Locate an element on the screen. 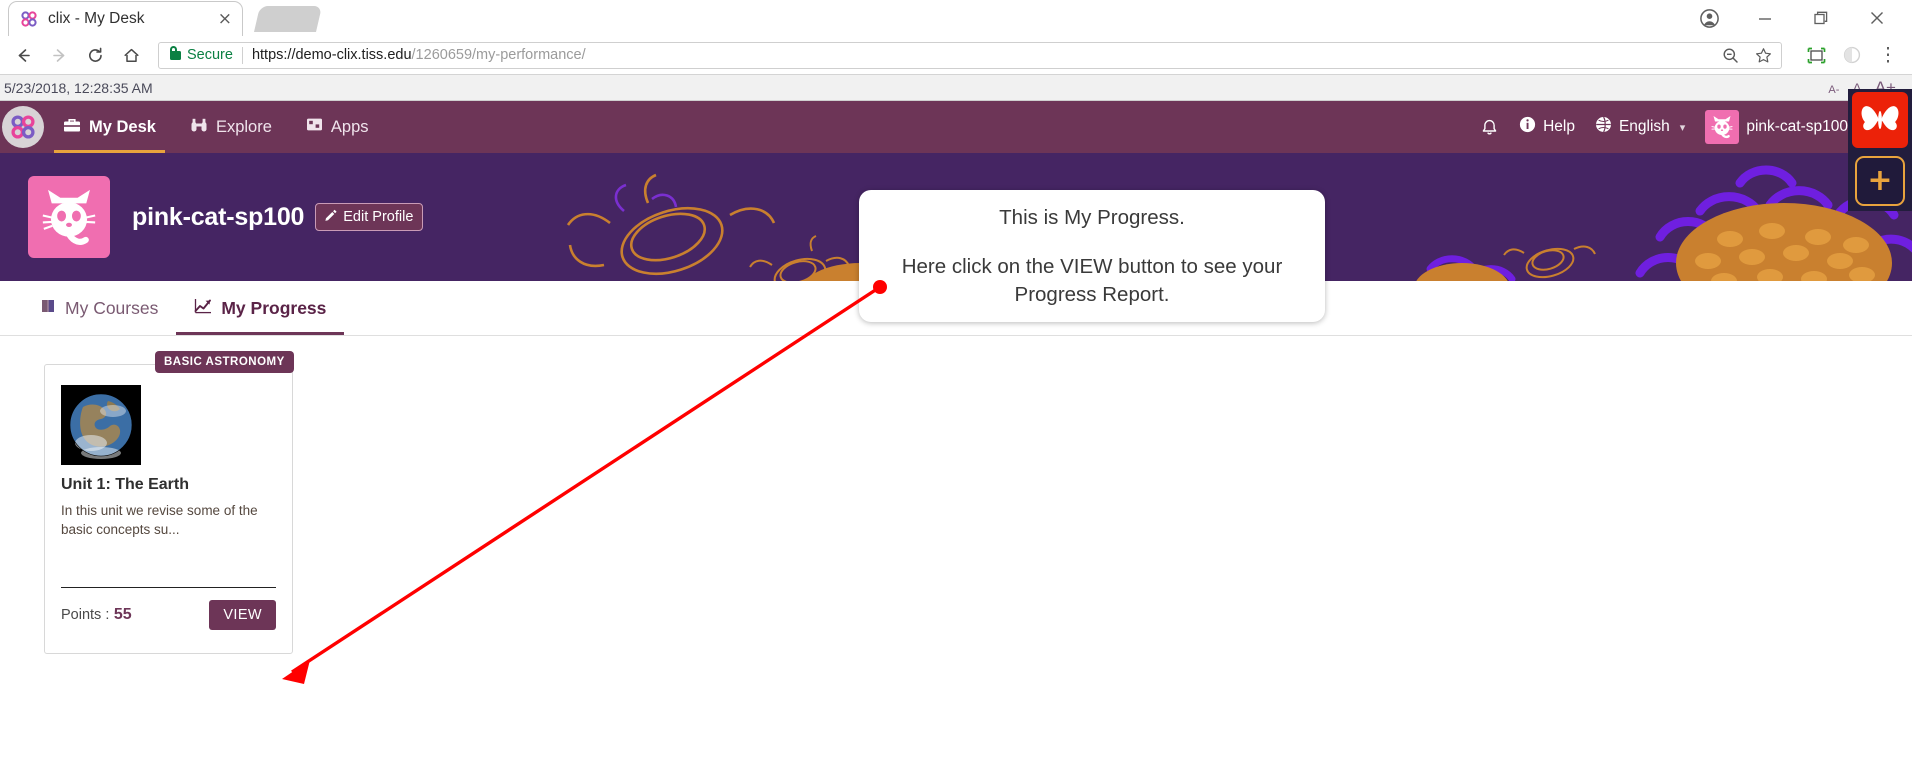 This screenshot has height=768, width=1912. callout-line-1: This is My Progress. is located at coordinates (1092, 218).